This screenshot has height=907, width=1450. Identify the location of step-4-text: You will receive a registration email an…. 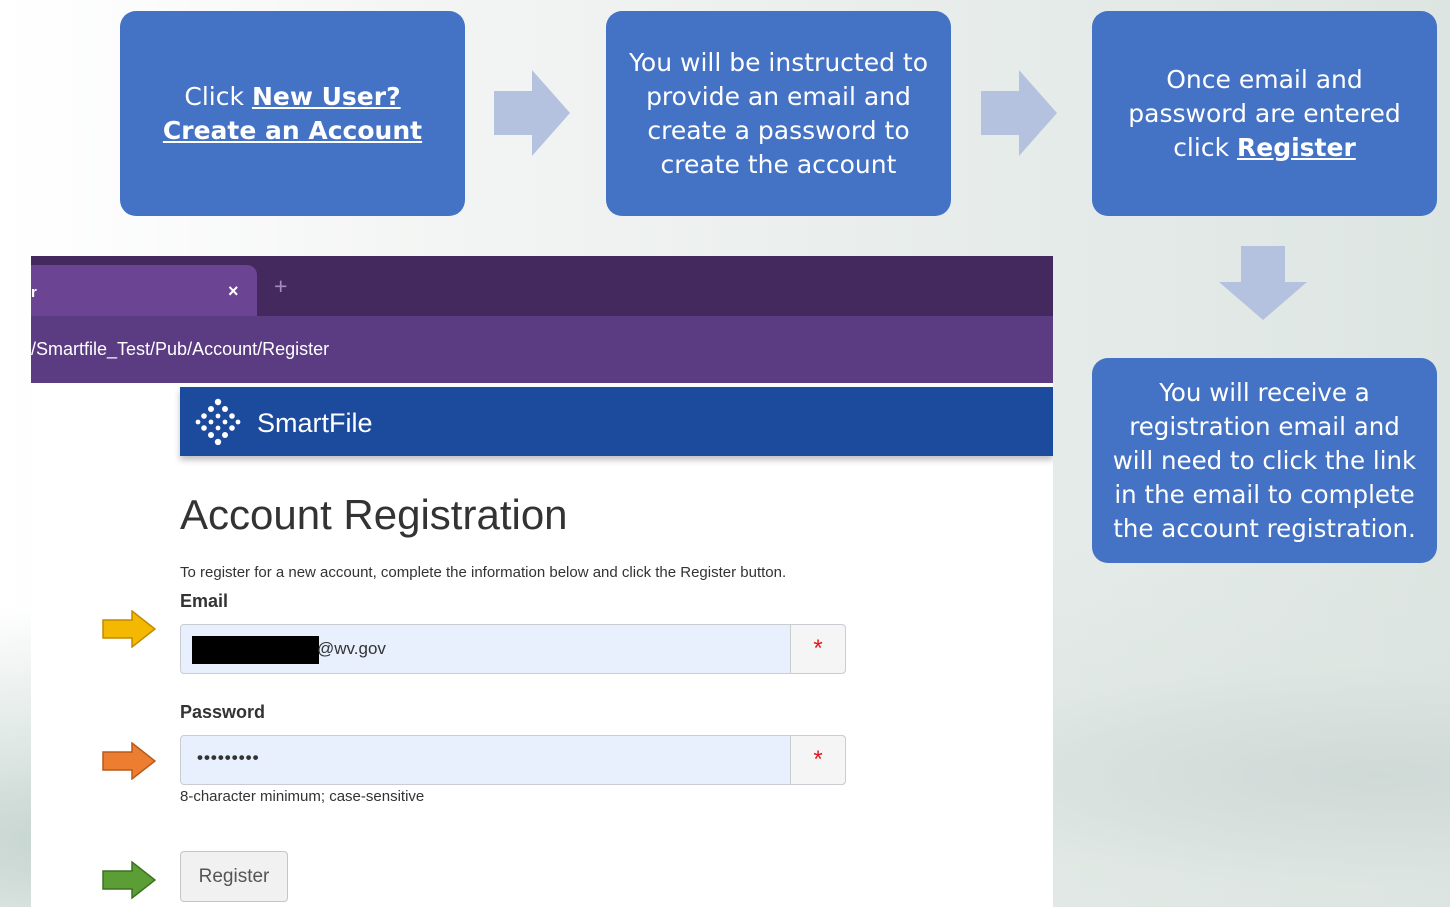
(1264, 460).